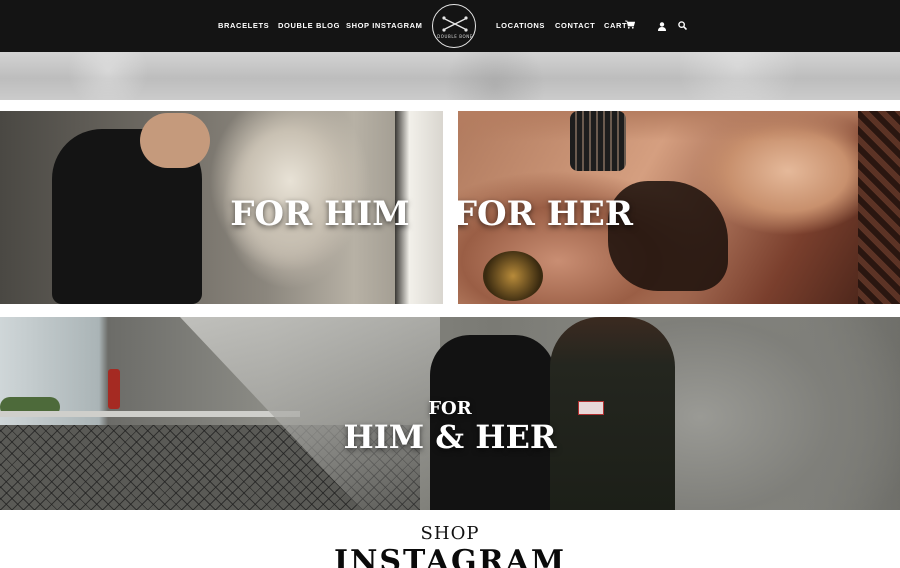 Image resolution: width=900 pixels, height=568 pixels. I want to click on for-him-and-her-title-line1: FOR, so click(450, 408).